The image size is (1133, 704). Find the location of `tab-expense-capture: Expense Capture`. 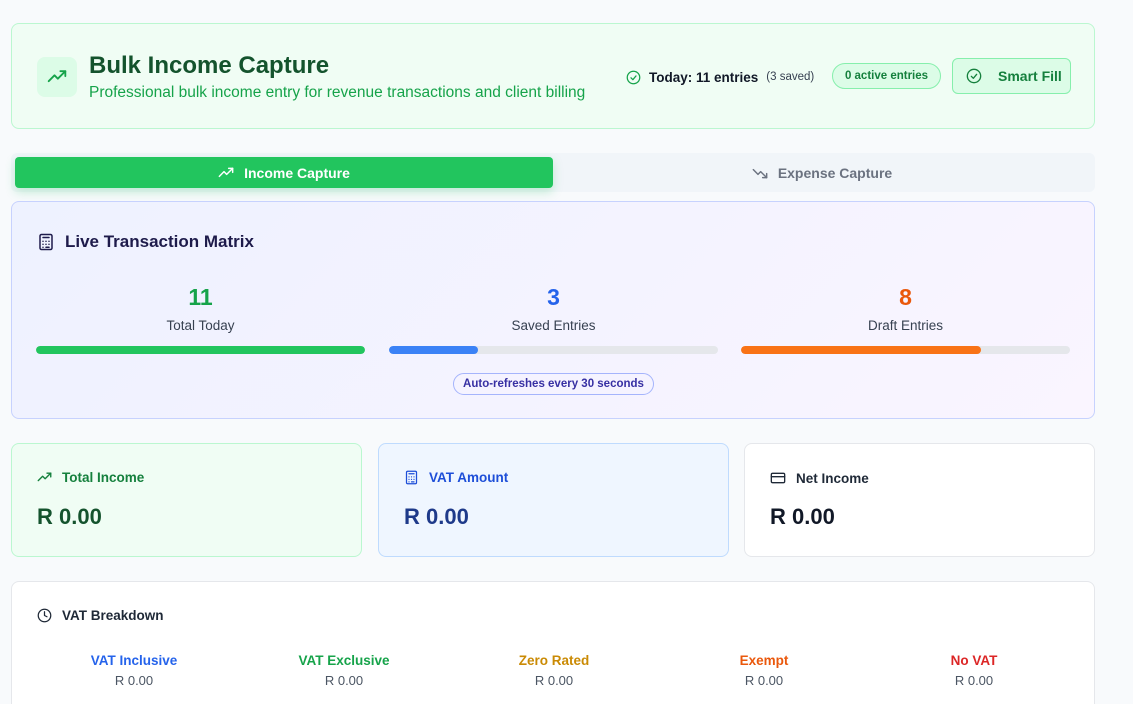

tab-expense-capture: Expense Capture is located at coordinates (822, 172).